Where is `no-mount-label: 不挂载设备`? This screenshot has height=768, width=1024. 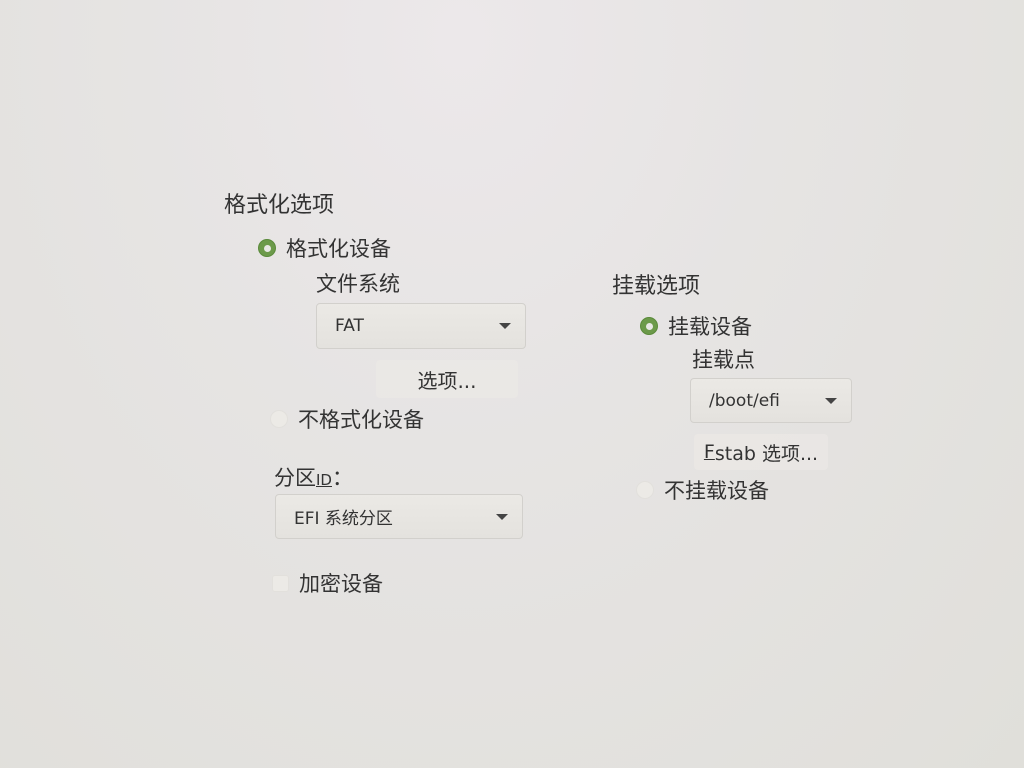
no-mount-label: 不挂载设备 is located at coordinates (716, 491).